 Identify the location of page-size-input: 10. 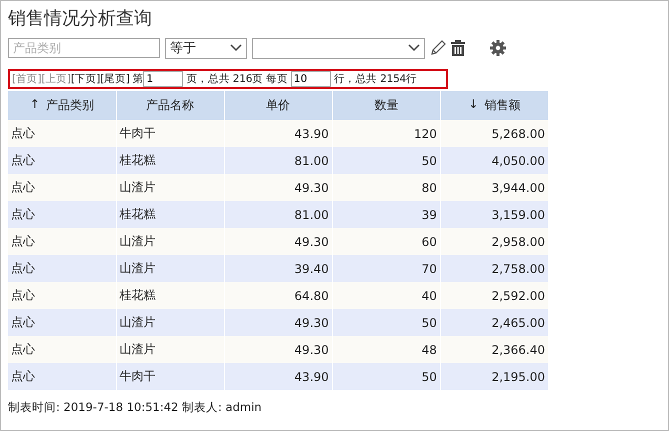
(310, 79).